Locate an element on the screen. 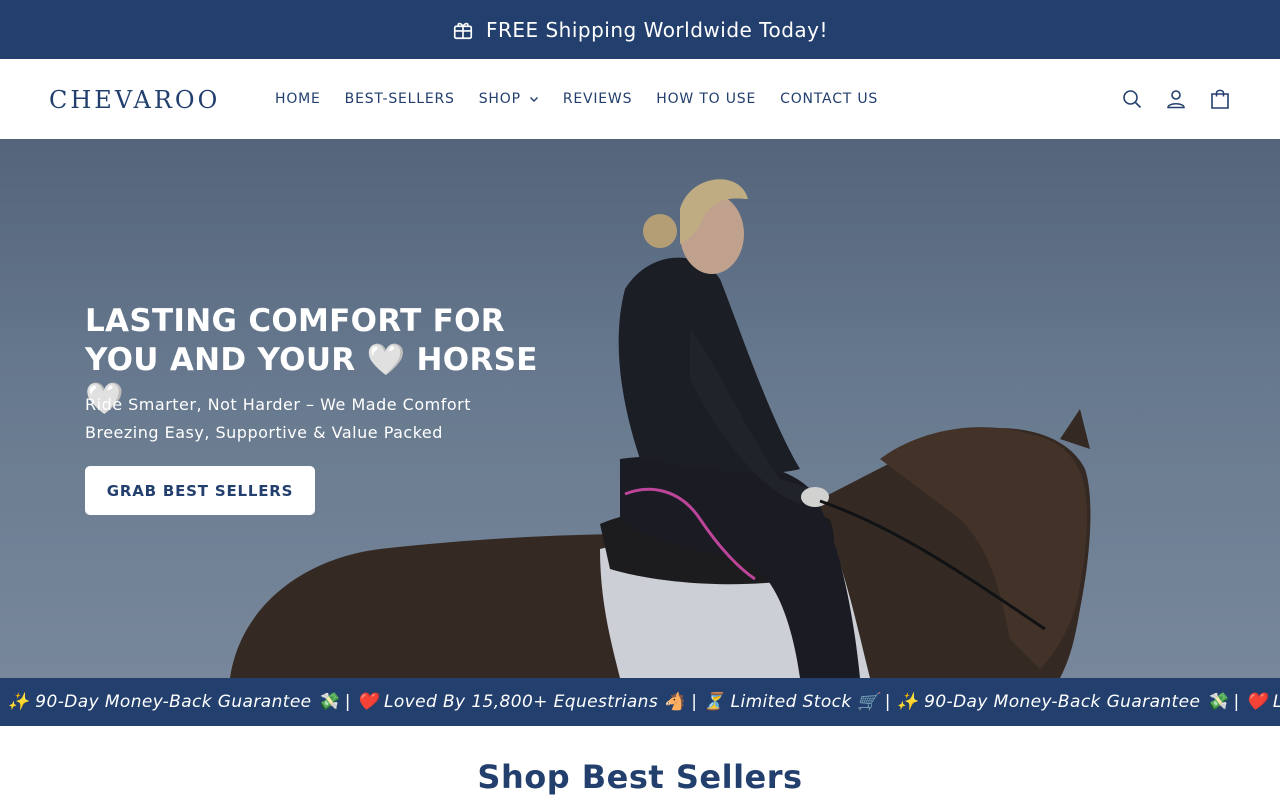 This screenshot has height=800, width=1280. chevron-down-icon is located at coordinates (534, 99).